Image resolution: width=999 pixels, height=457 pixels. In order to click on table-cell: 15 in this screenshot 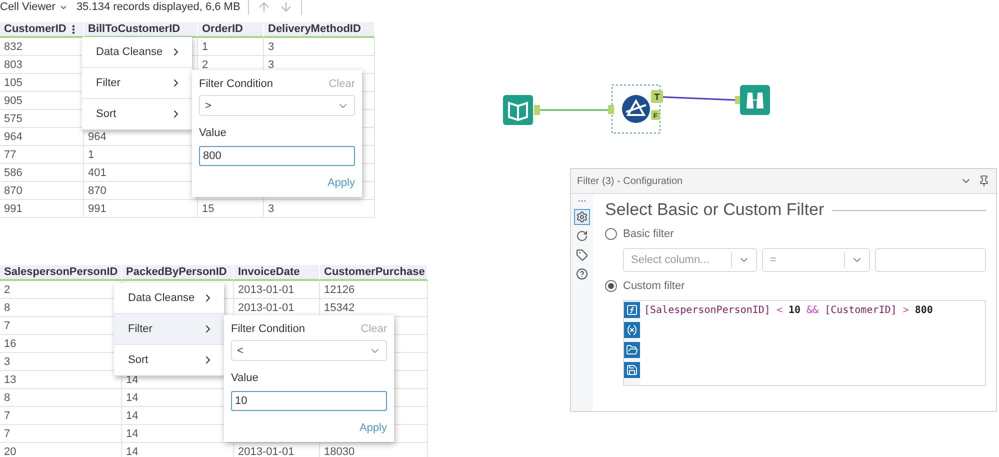, I will do `click(231, 209)`.